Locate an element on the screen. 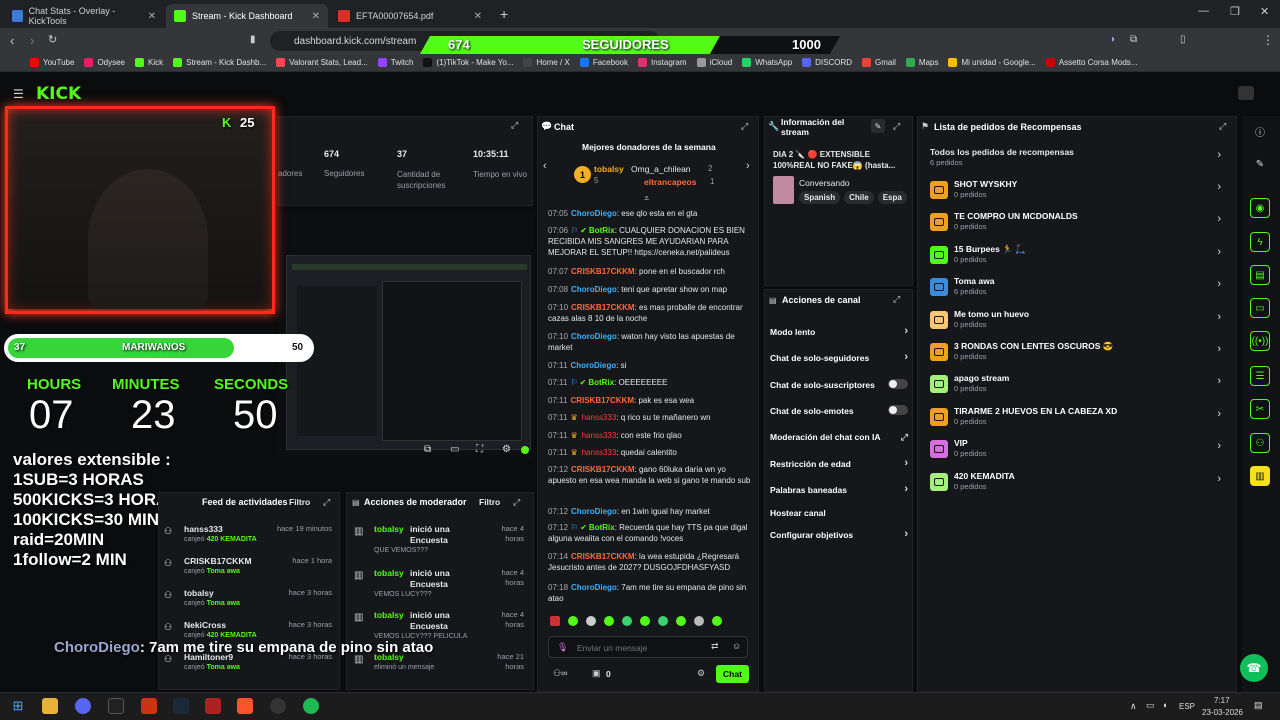  chat-input-box: 🎙 ⇄ ☺ is located at coordinates (648, 647).